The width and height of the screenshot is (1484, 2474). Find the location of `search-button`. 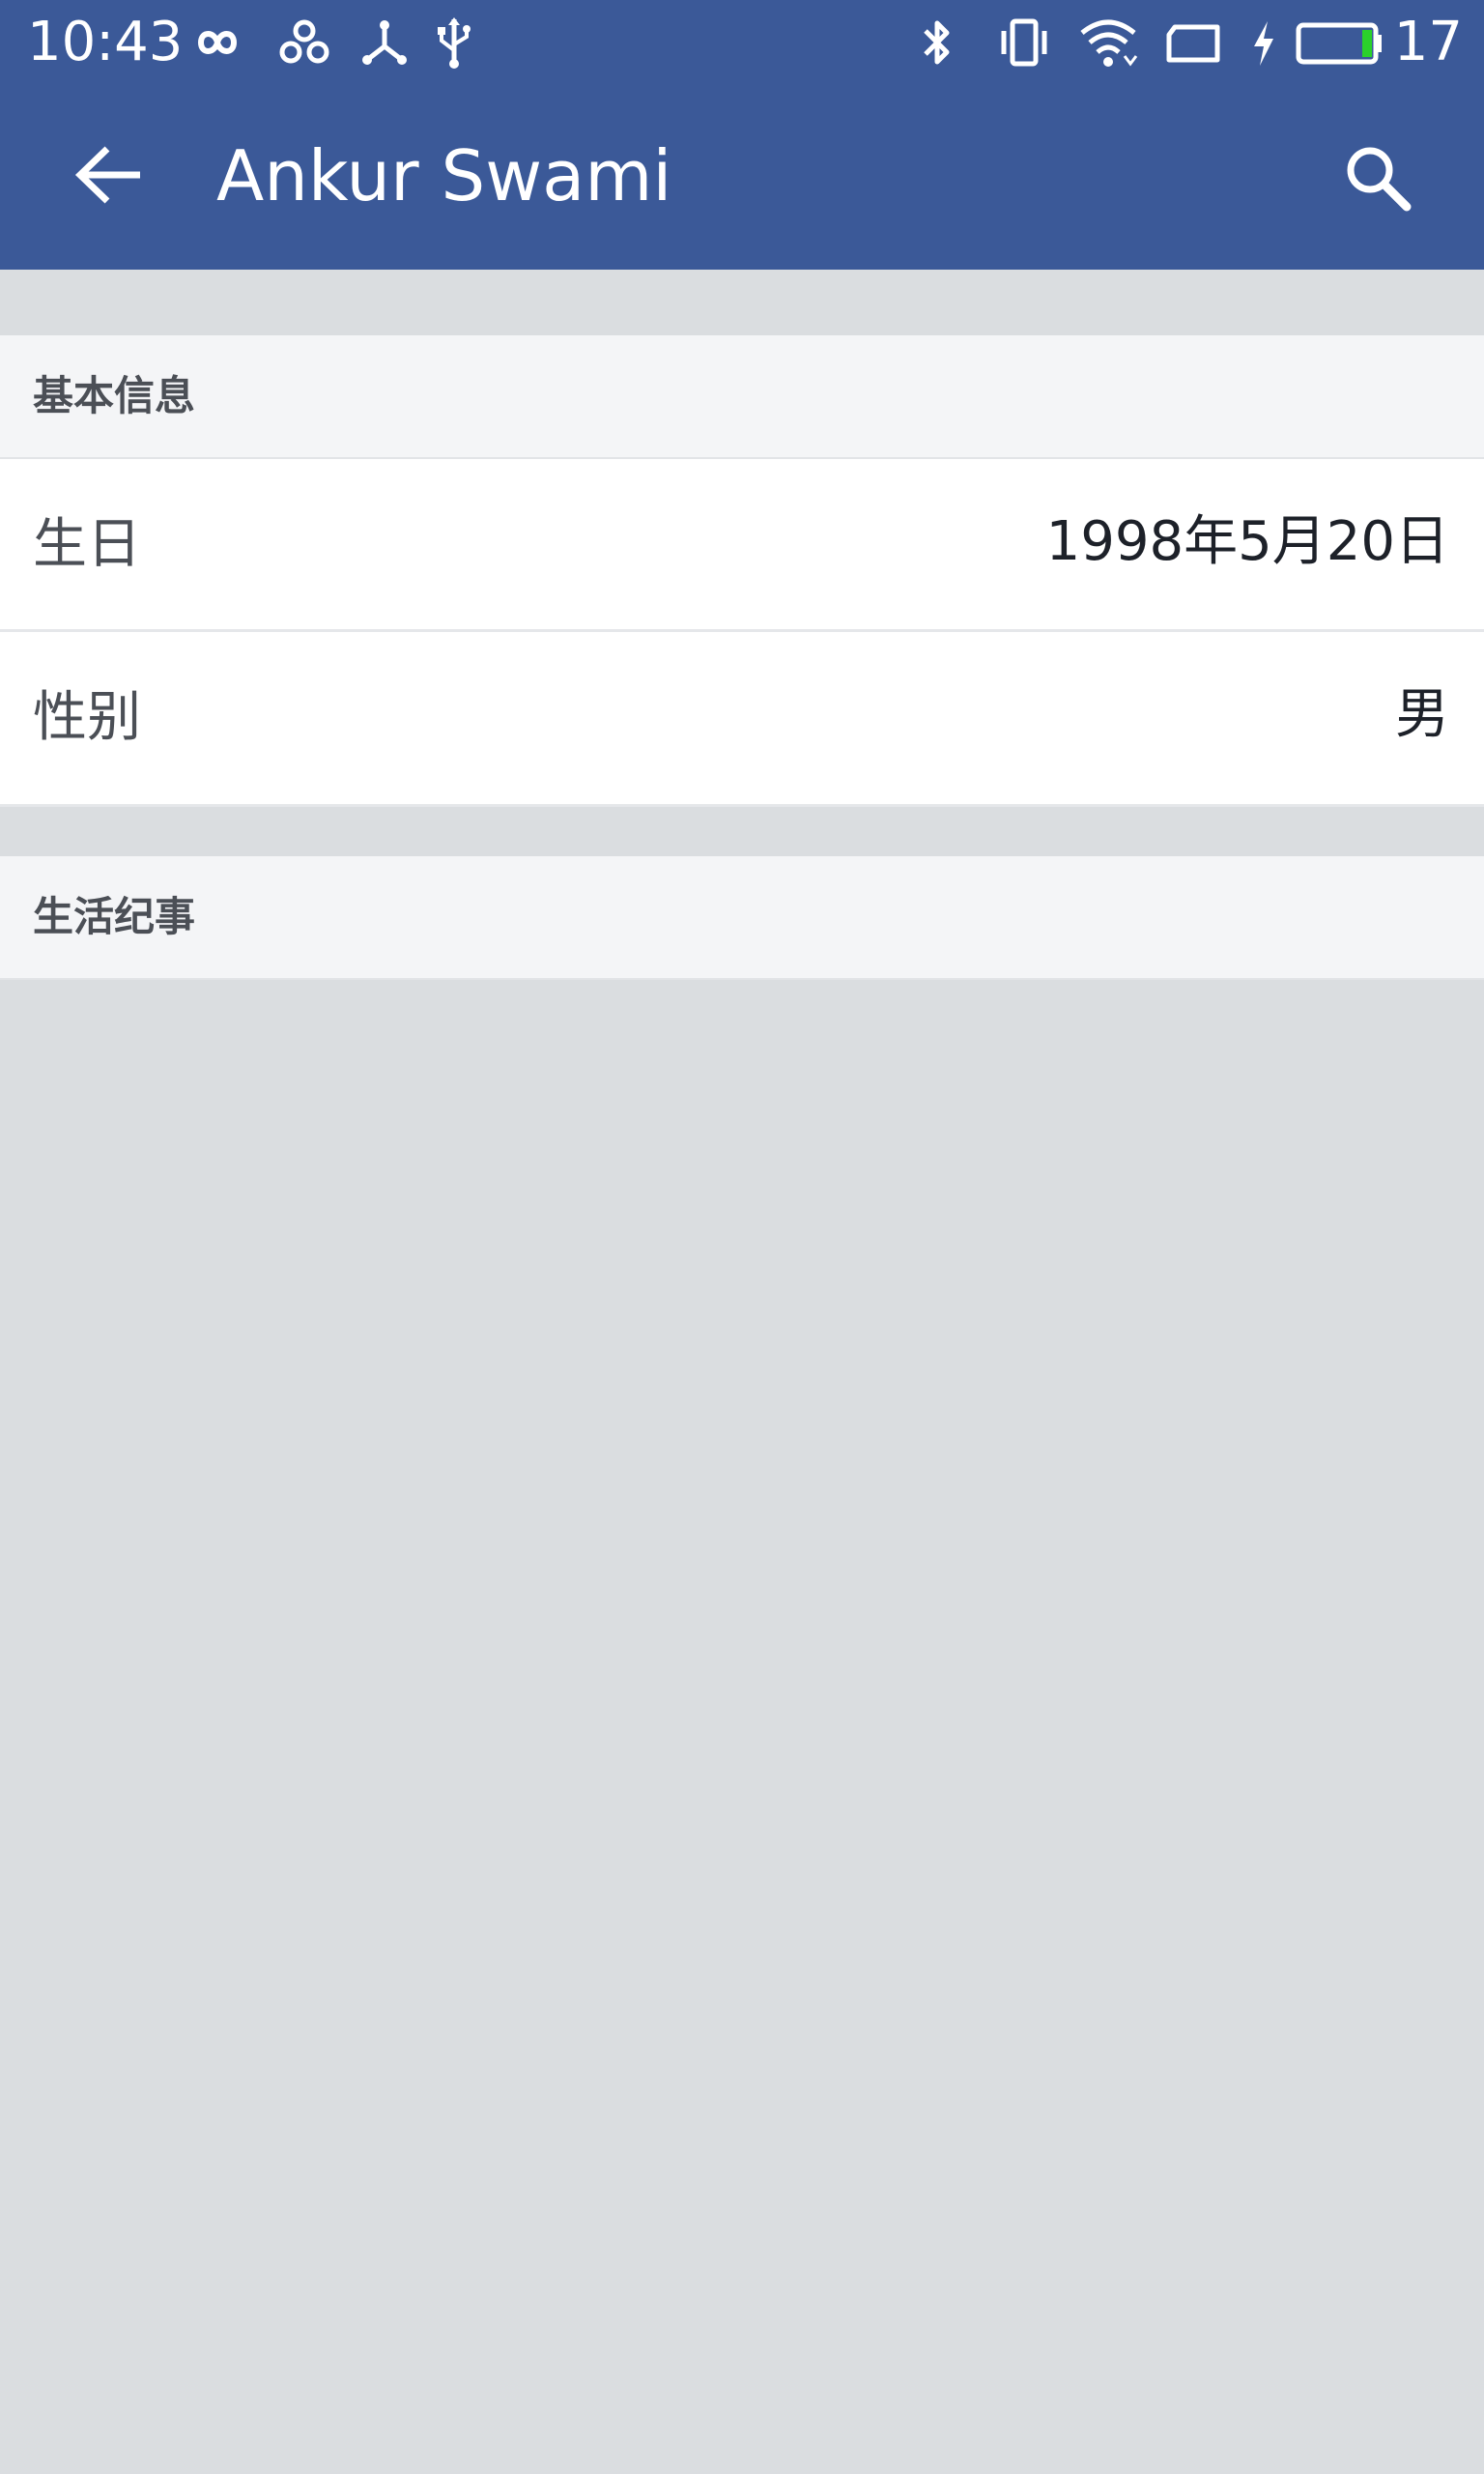

search-button is located at coordinates (1377, 180).